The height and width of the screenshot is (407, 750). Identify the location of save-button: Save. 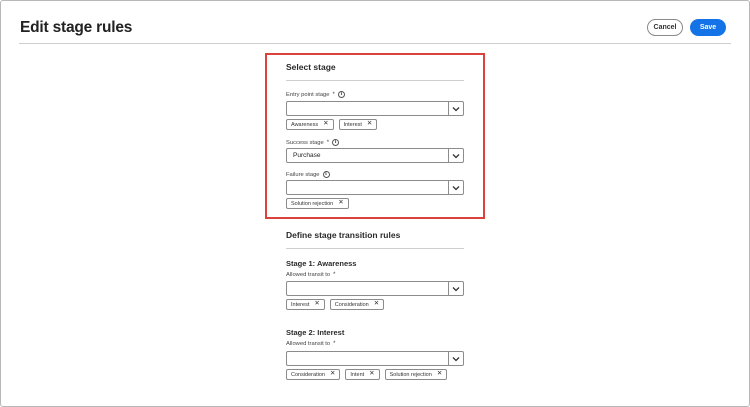
(708, 27).